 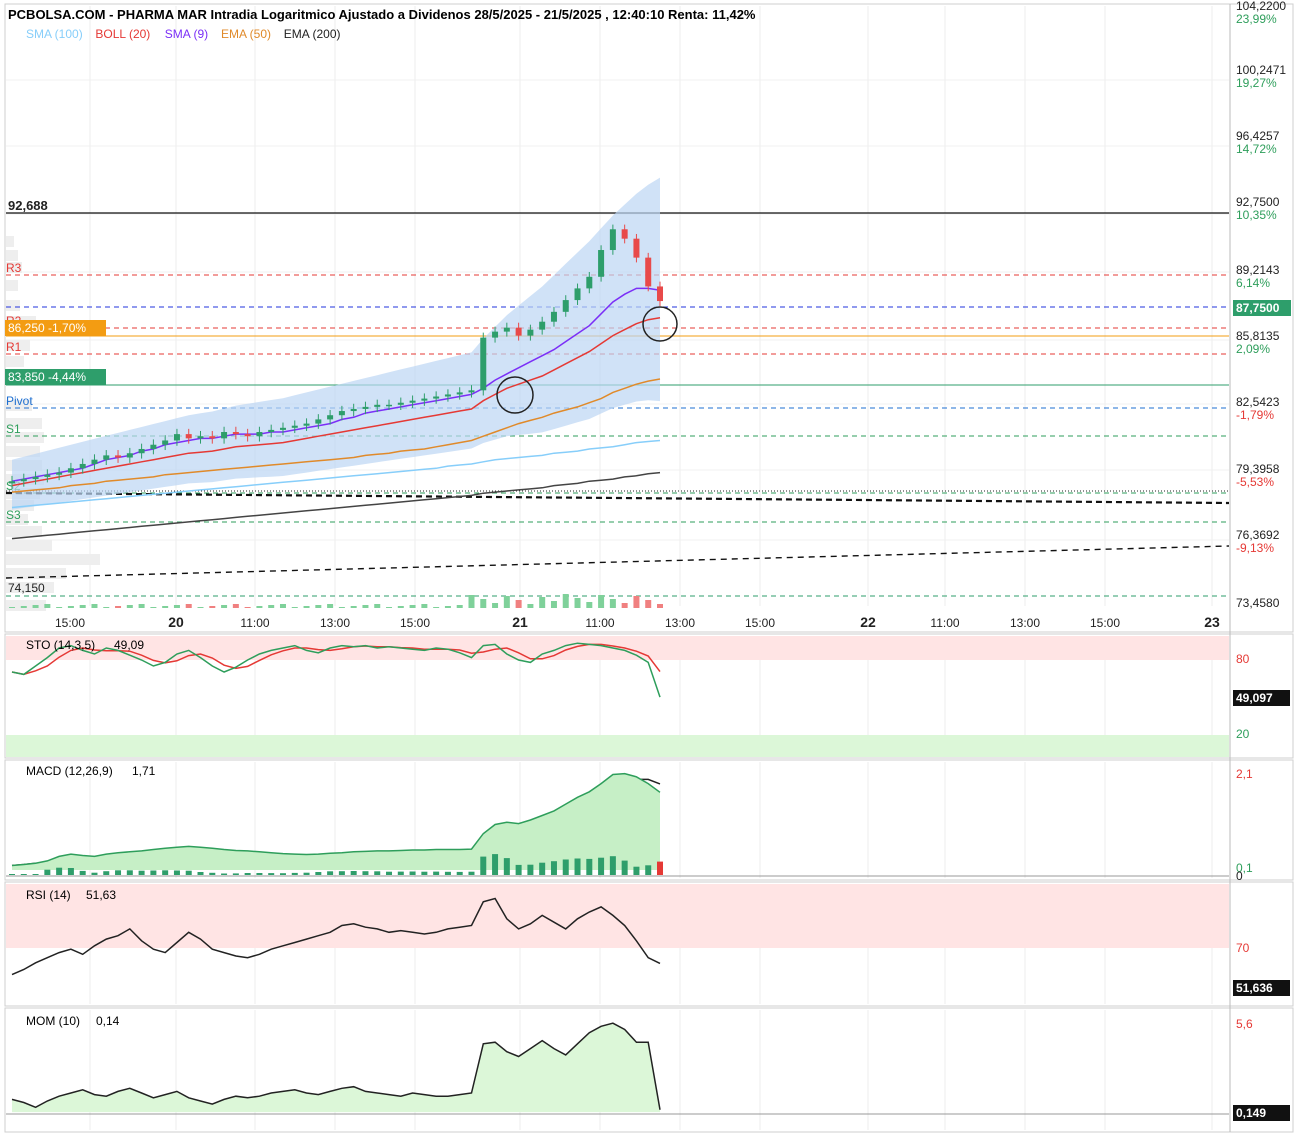 What do you see at coordinates (1212, 622) in the screenshot?
I see `time-axis-label-13: 23` at bounding box center [1212, 622].